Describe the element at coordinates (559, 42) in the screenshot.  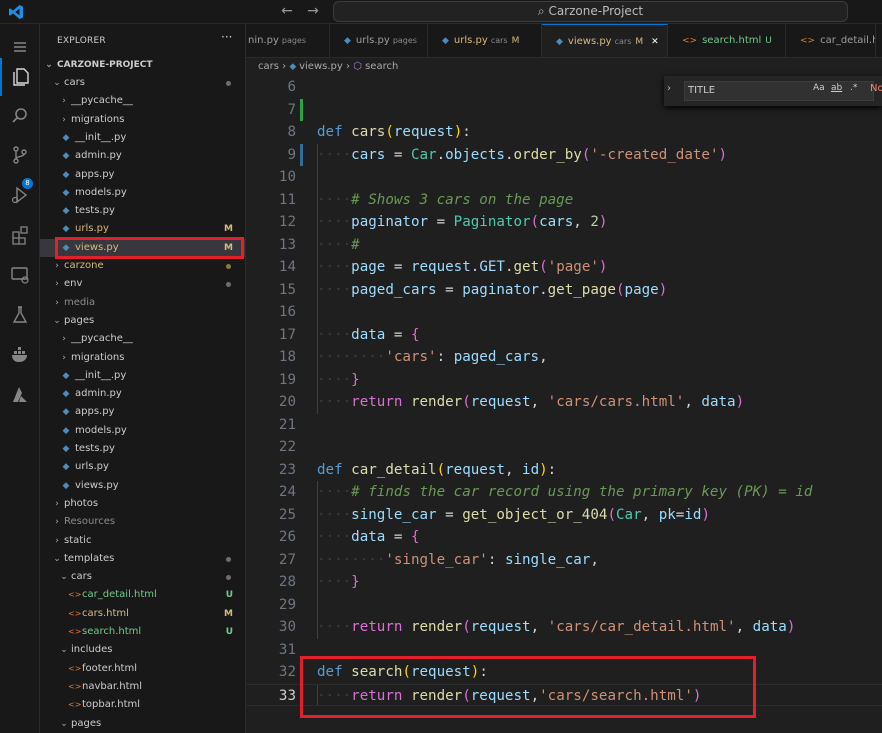
I see `python-file-icon: ◆` at that location.